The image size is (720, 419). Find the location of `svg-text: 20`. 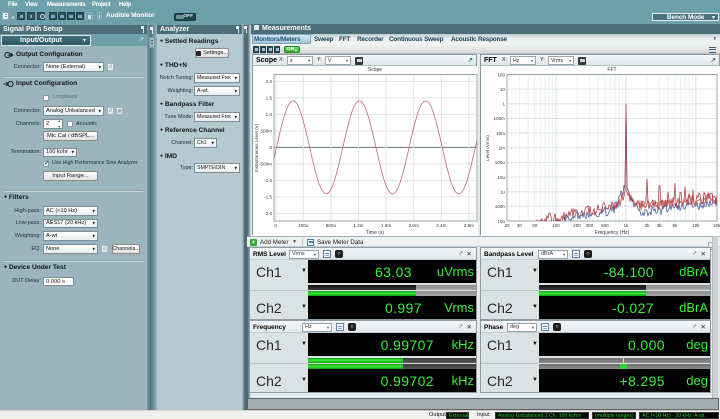

svg-text: 20 is located at coordinates (507, 225).